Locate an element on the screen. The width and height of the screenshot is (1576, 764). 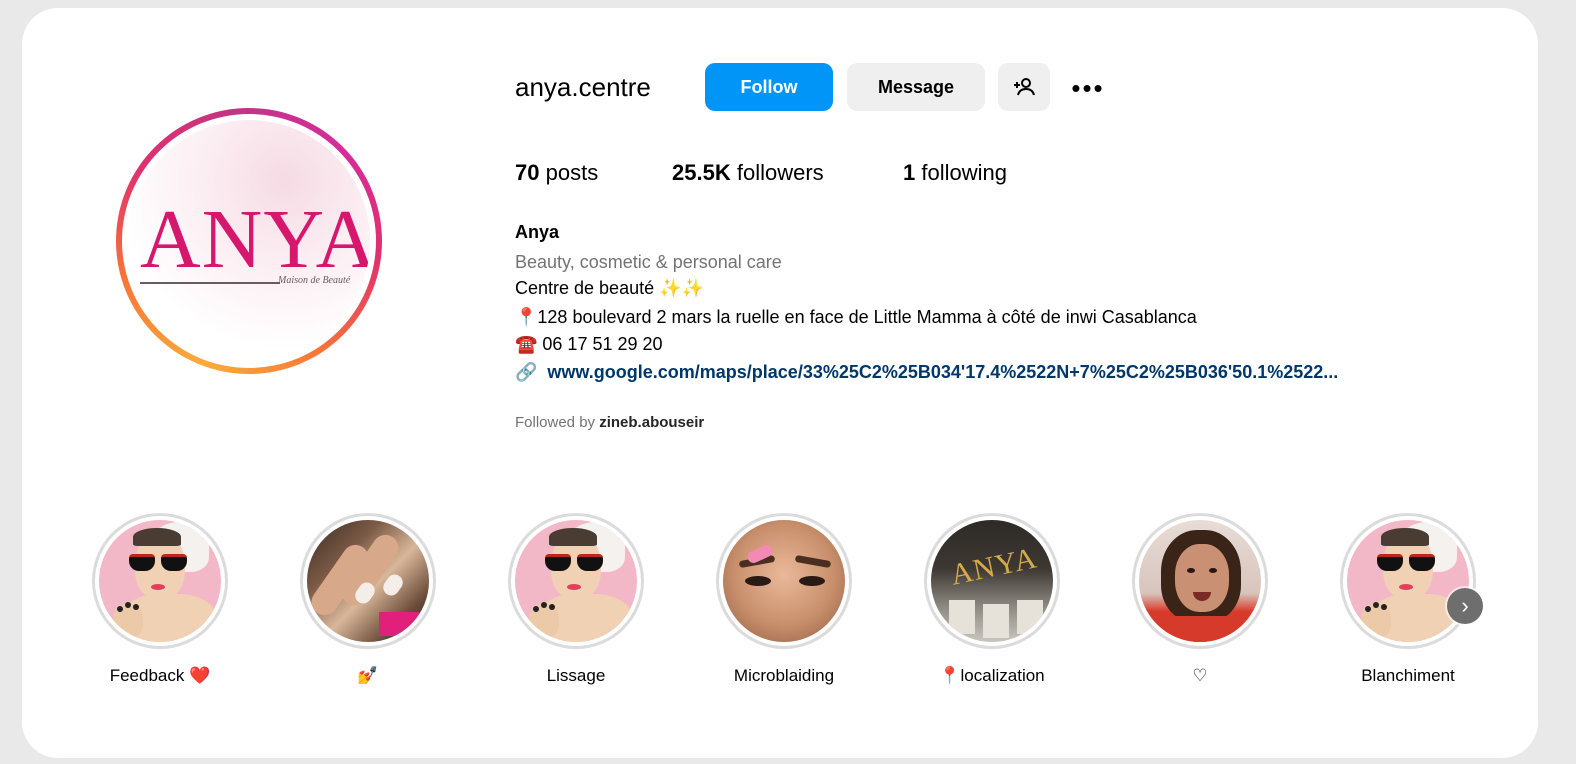
following-label: following is located at coordinates (964, 172).